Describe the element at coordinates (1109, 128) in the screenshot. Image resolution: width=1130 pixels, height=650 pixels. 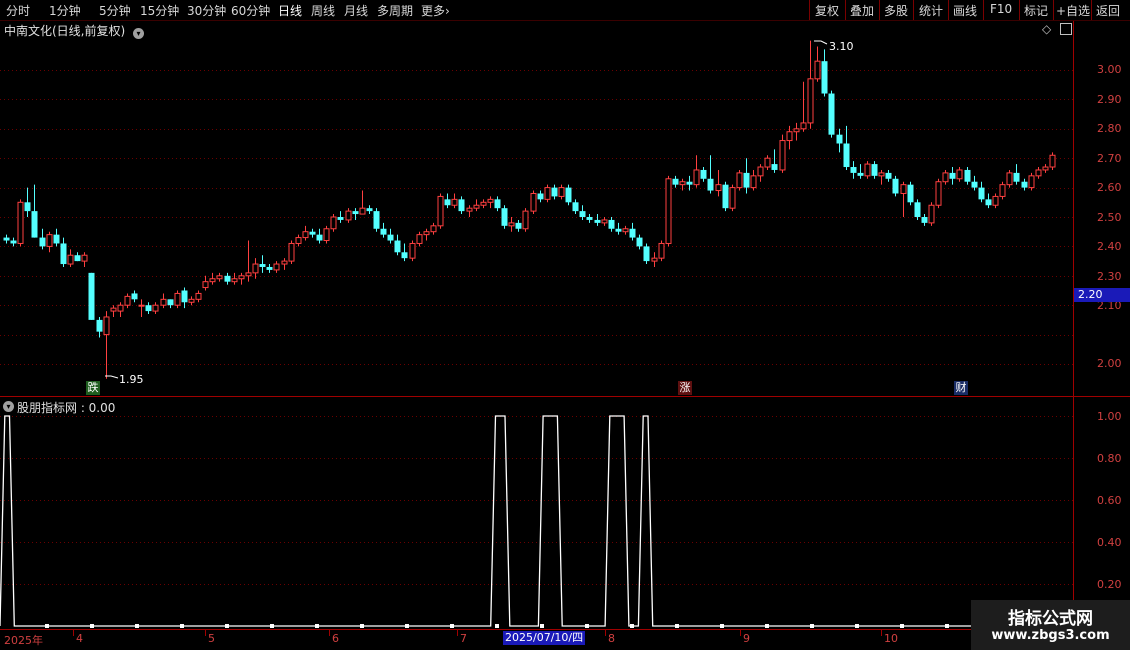
I see `price-axis-label: 2.80` at that location.